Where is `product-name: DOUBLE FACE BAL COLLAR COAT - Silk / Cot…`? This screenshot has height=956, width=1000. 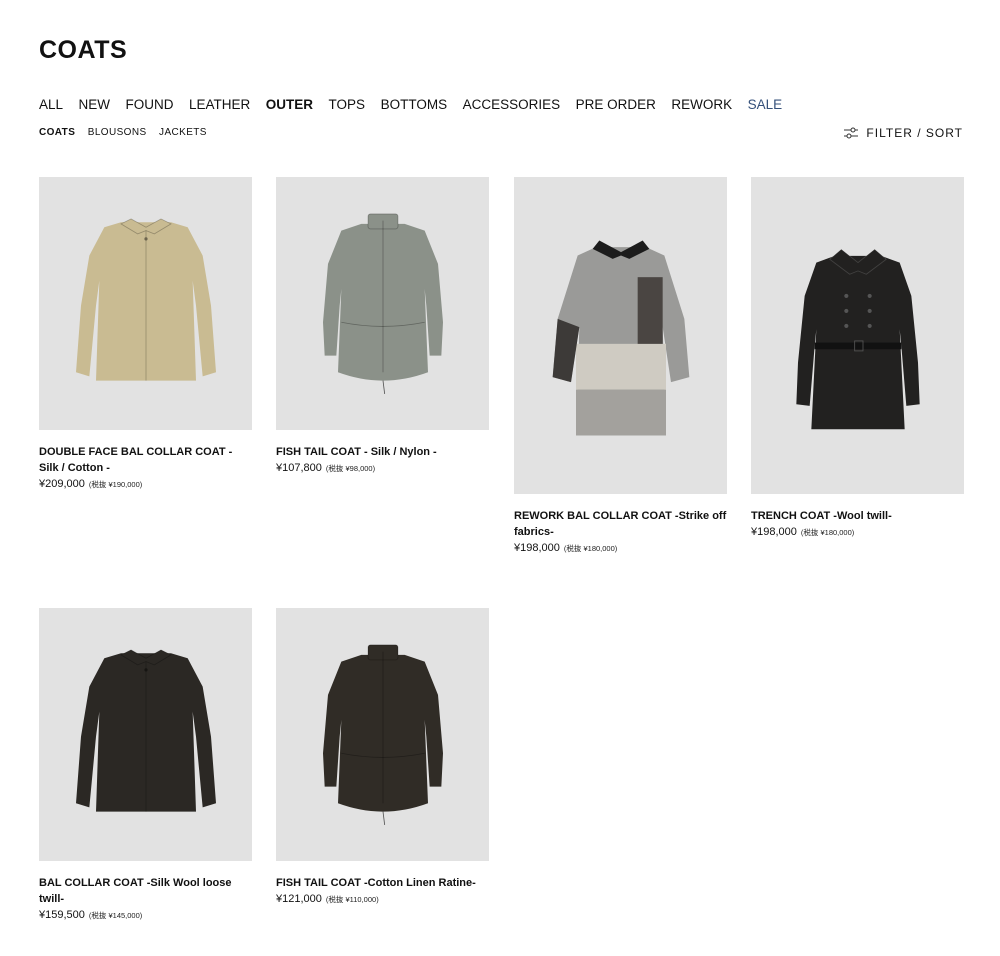 product-name: DOUBLE FACE BAL COLLAR COAT - Silk / Cot… is located at coordinates (145, 460).